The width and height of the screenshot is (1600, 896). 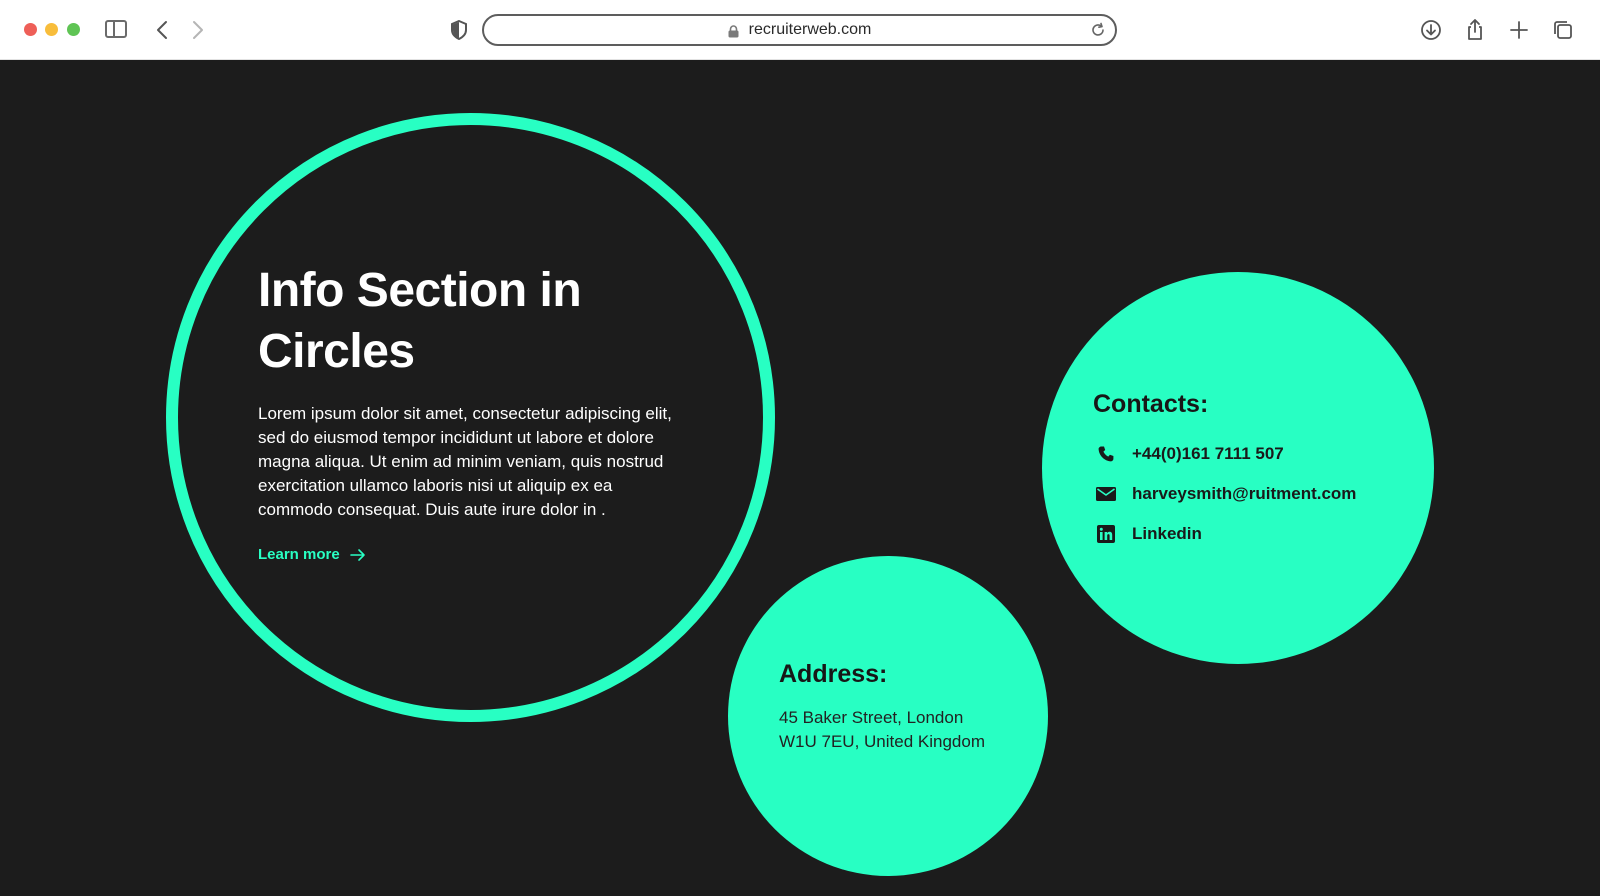 I want to click on phone-number: +44(0)161 7111 507, so click(x=1208, y=453).